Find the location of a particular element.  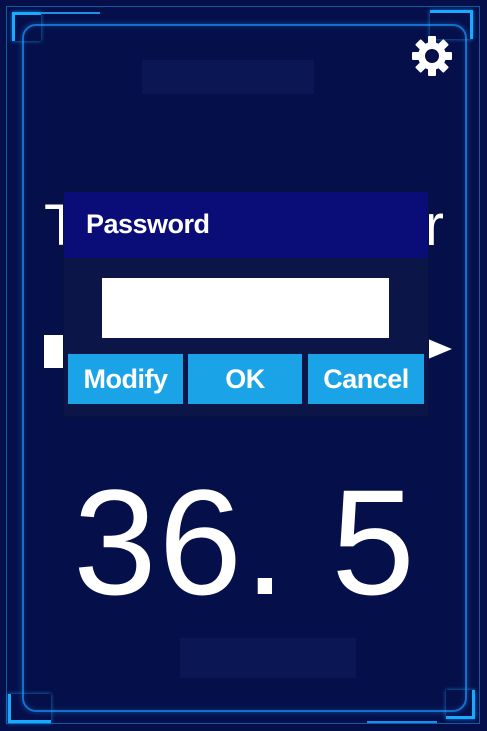

frame-accent-line-top is located at coordinates (70, 13).